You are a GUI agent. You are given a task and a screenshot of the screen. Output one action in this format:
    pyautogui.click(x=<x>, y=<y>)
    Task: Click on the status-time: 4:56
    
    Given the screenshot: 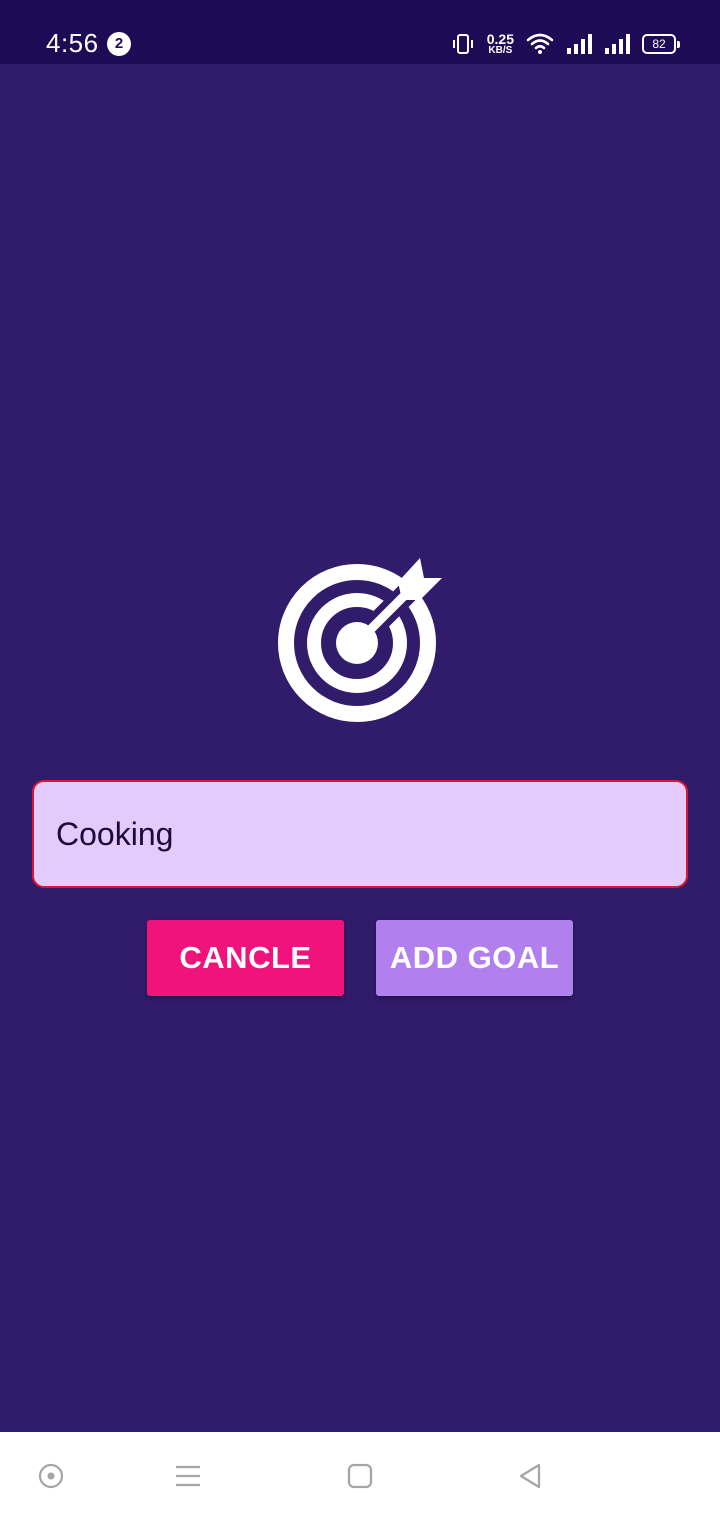 What is the action you would take?
    pyautogui.click(x=72, y=43)
    